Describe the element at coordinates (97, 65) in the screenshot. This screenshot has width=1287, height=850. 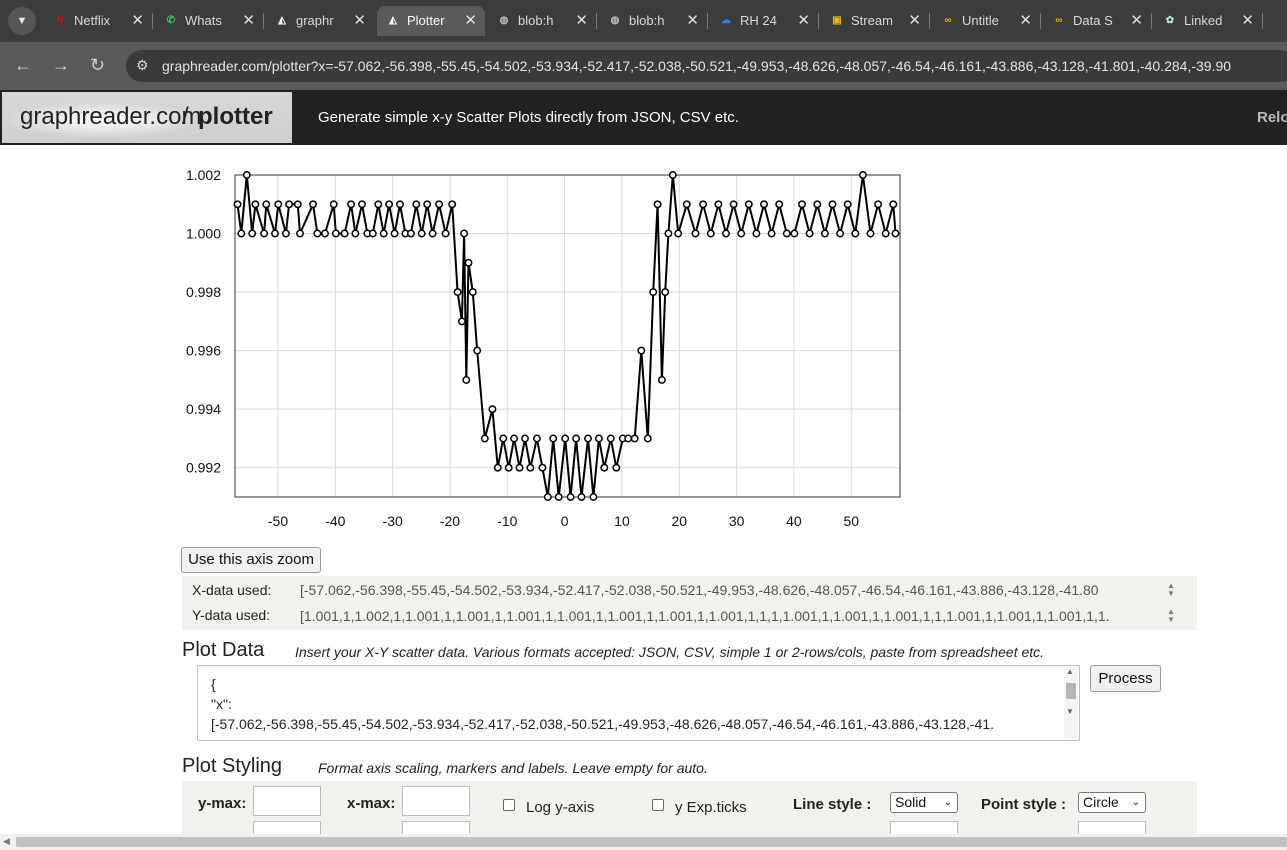
I see `reload-icon: ↻` at that location.